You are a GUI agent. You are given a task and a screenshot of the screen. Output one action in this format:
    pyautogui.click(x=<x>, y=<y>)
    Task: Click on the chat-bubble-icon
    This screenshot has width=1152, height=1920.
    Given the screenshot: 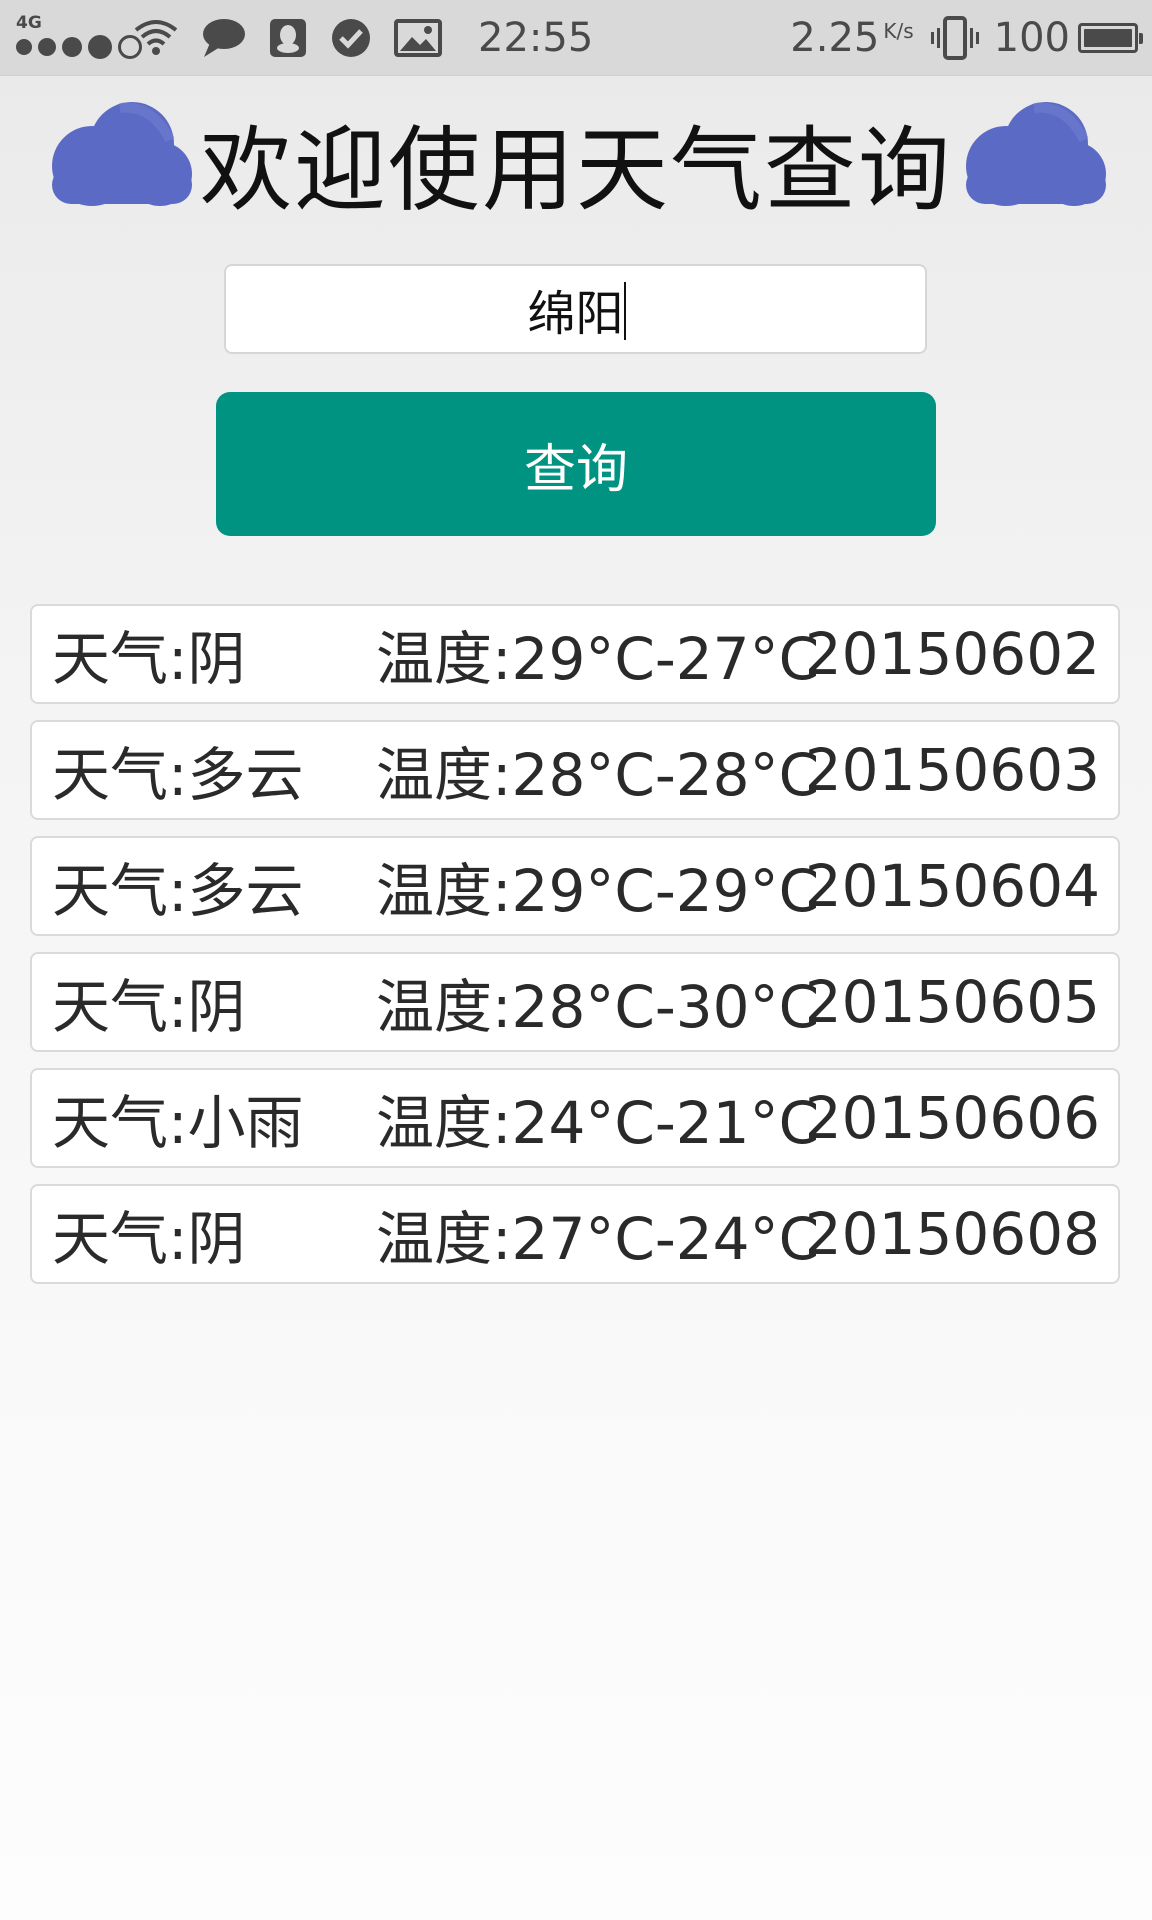 What is the action you would take?
    pyautogui.click(x=223, y=38)
    